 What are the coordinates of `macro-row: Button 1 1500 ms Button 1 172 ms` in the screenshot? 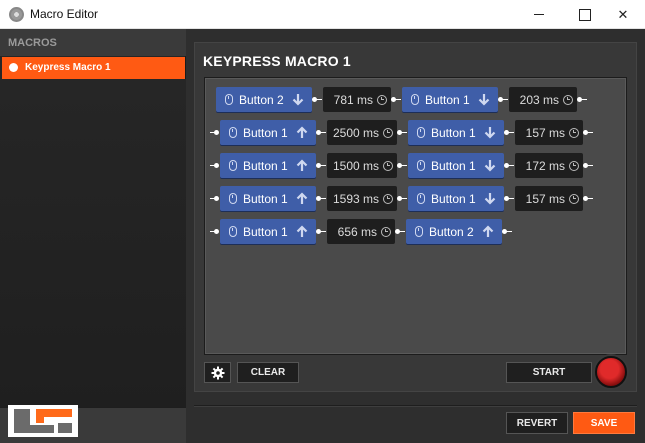 It's located at (418, 166).